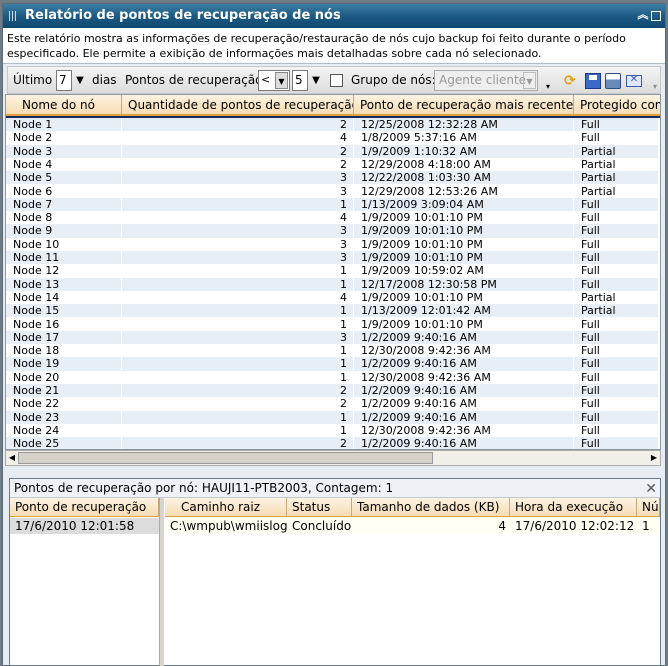 The height and width of the screenshot is (666, 668). I want to click on column-header-number: Número, so click(648, 507).